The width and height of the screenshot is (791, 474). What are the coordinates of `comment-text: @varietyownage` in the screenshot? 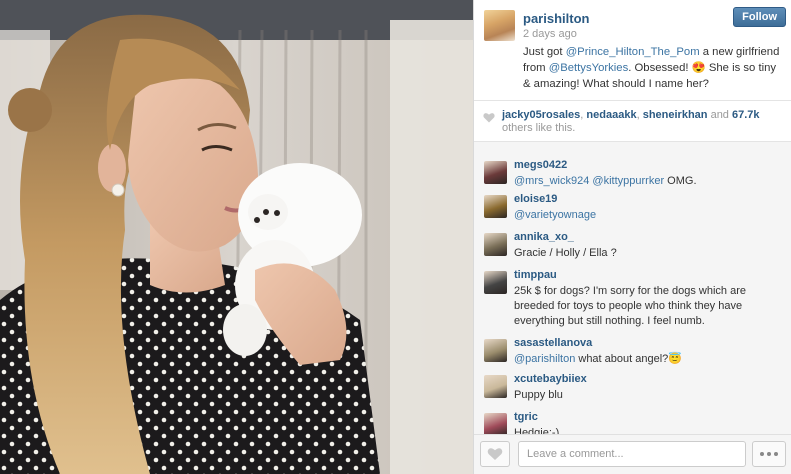 It's located at (649, 215).